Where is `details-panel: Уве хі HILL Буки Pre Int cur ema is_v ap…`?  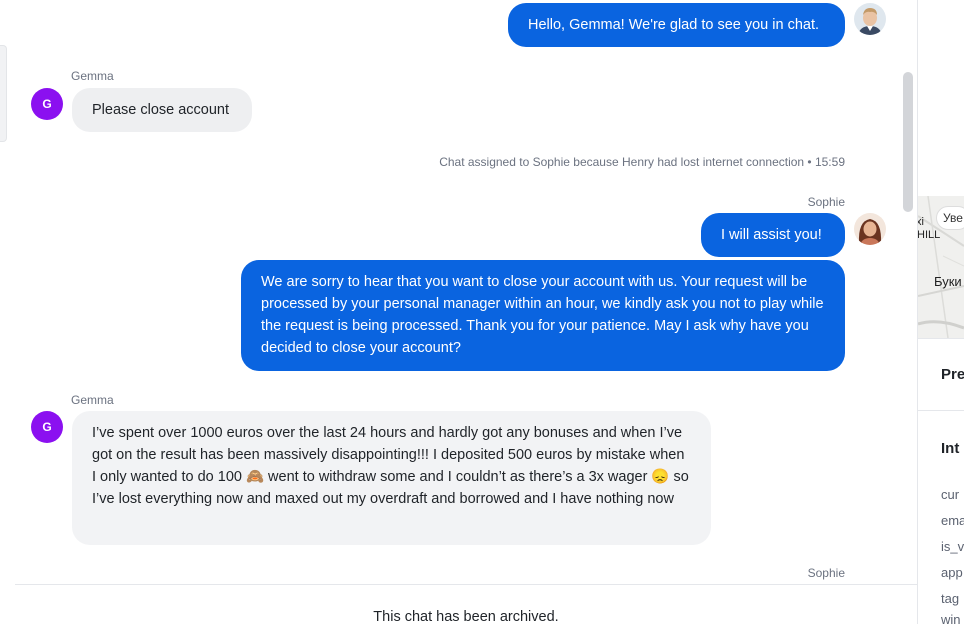 details-panel: Уве хі HILL Буки Pre Int cur ema is_v ap… is located at coordinates (941, 312).